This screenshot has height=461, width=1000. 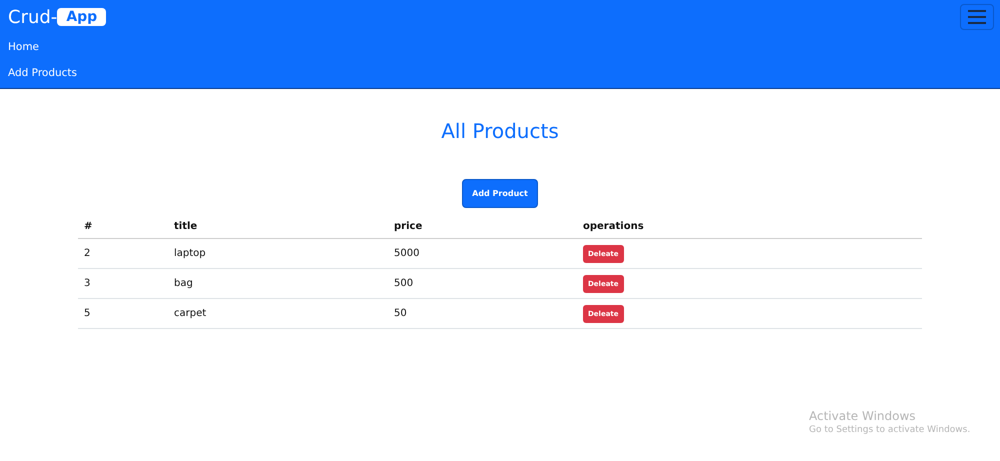 What do you see at coordinates (278, 226) in the screenshot?
I see `column-header: title` at bounding box center [278, 226].